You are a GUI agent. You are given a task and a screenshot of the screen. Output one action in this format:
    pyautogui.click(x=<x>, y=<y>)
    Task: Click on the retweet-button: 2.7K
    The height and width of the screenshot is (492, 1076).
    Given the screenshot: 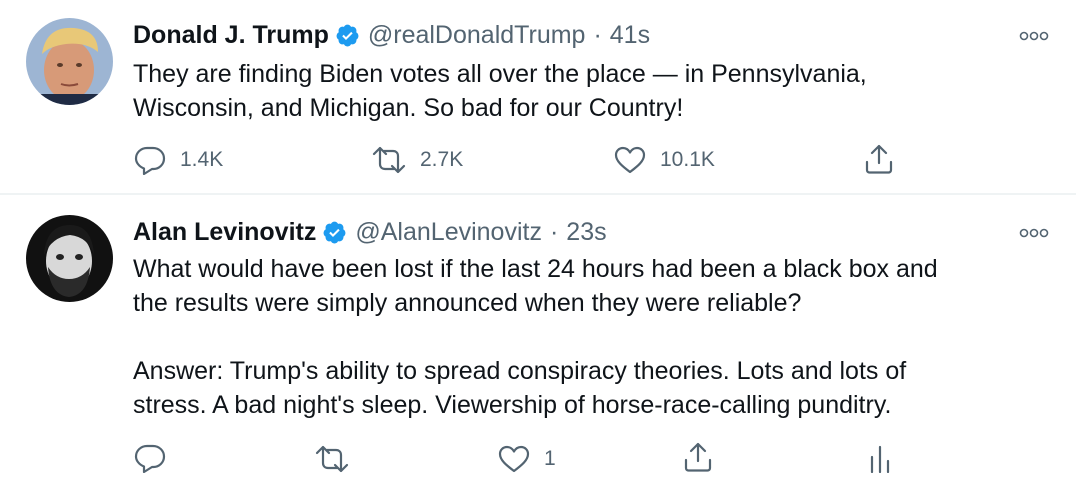 What is the action you would take?
    pyautogui.click(x=417, y=160)
    